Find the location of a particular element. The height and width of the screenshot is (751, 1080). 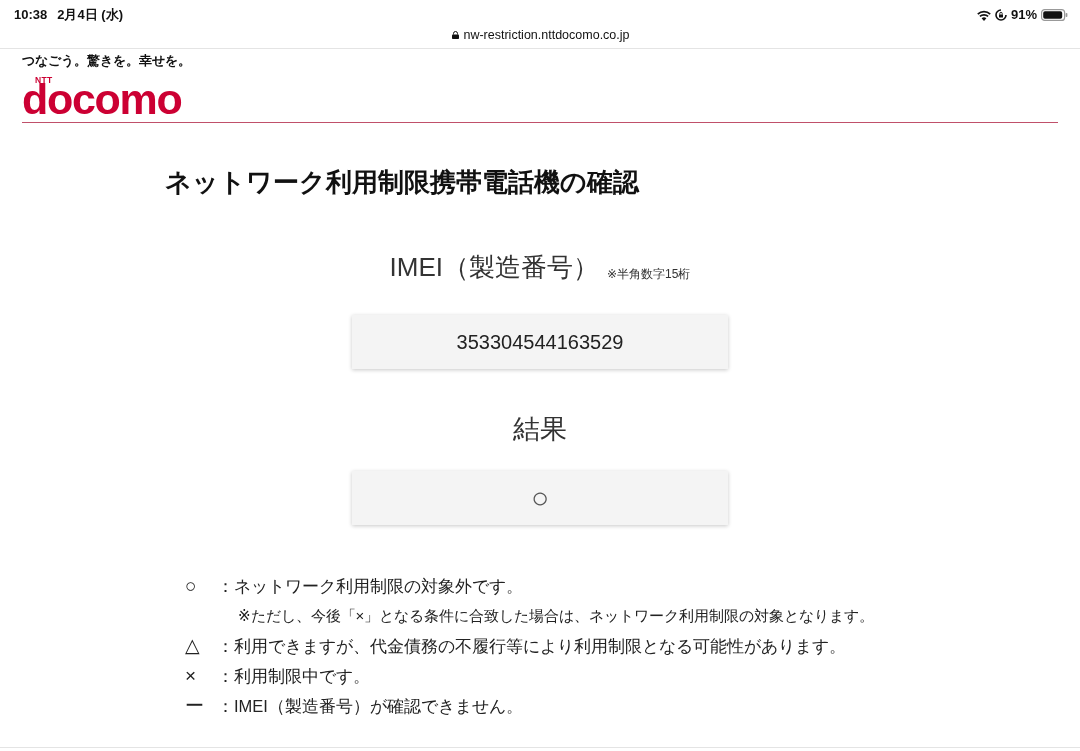

legend-text: ネットワーク利用制限の対象外です。 is located at coordinates (378, 586).